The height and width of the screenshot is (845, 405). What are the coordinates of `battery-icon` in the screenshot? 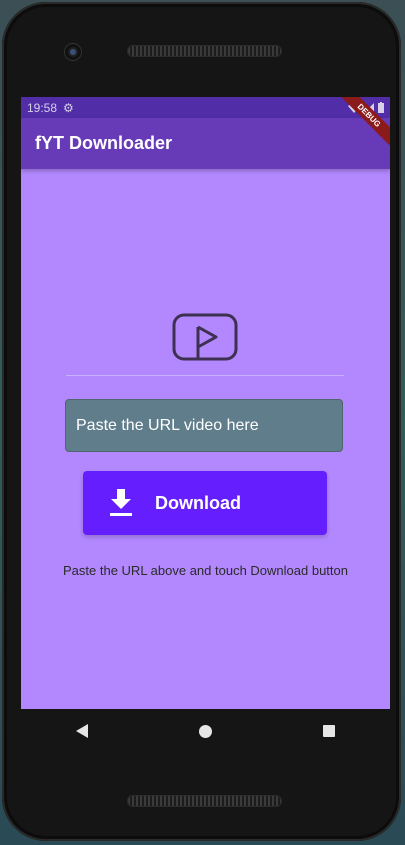 It's located at (381, 107).